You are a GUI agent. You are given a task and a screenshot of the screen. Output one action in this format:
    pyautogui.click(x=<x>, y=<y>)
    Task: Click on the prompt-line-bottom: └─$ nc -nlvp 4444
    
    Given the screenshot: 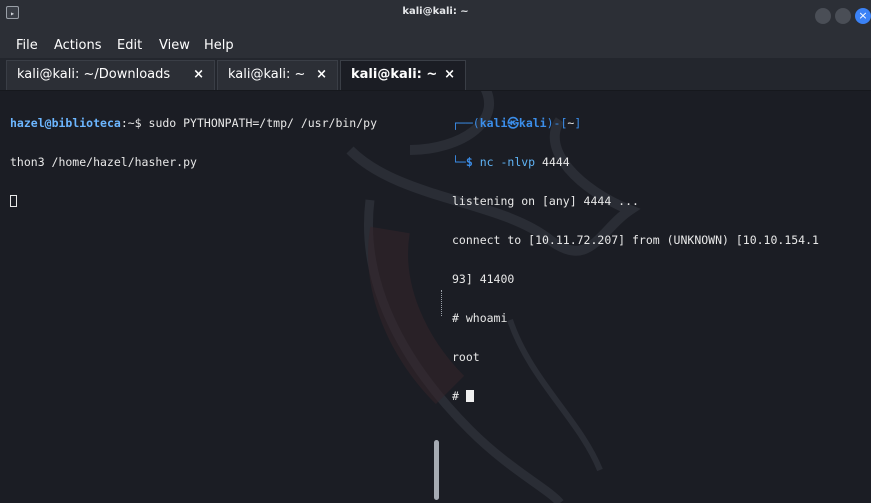 What is the action you would take?
    pyautogui.click(x=661, y=162)
    